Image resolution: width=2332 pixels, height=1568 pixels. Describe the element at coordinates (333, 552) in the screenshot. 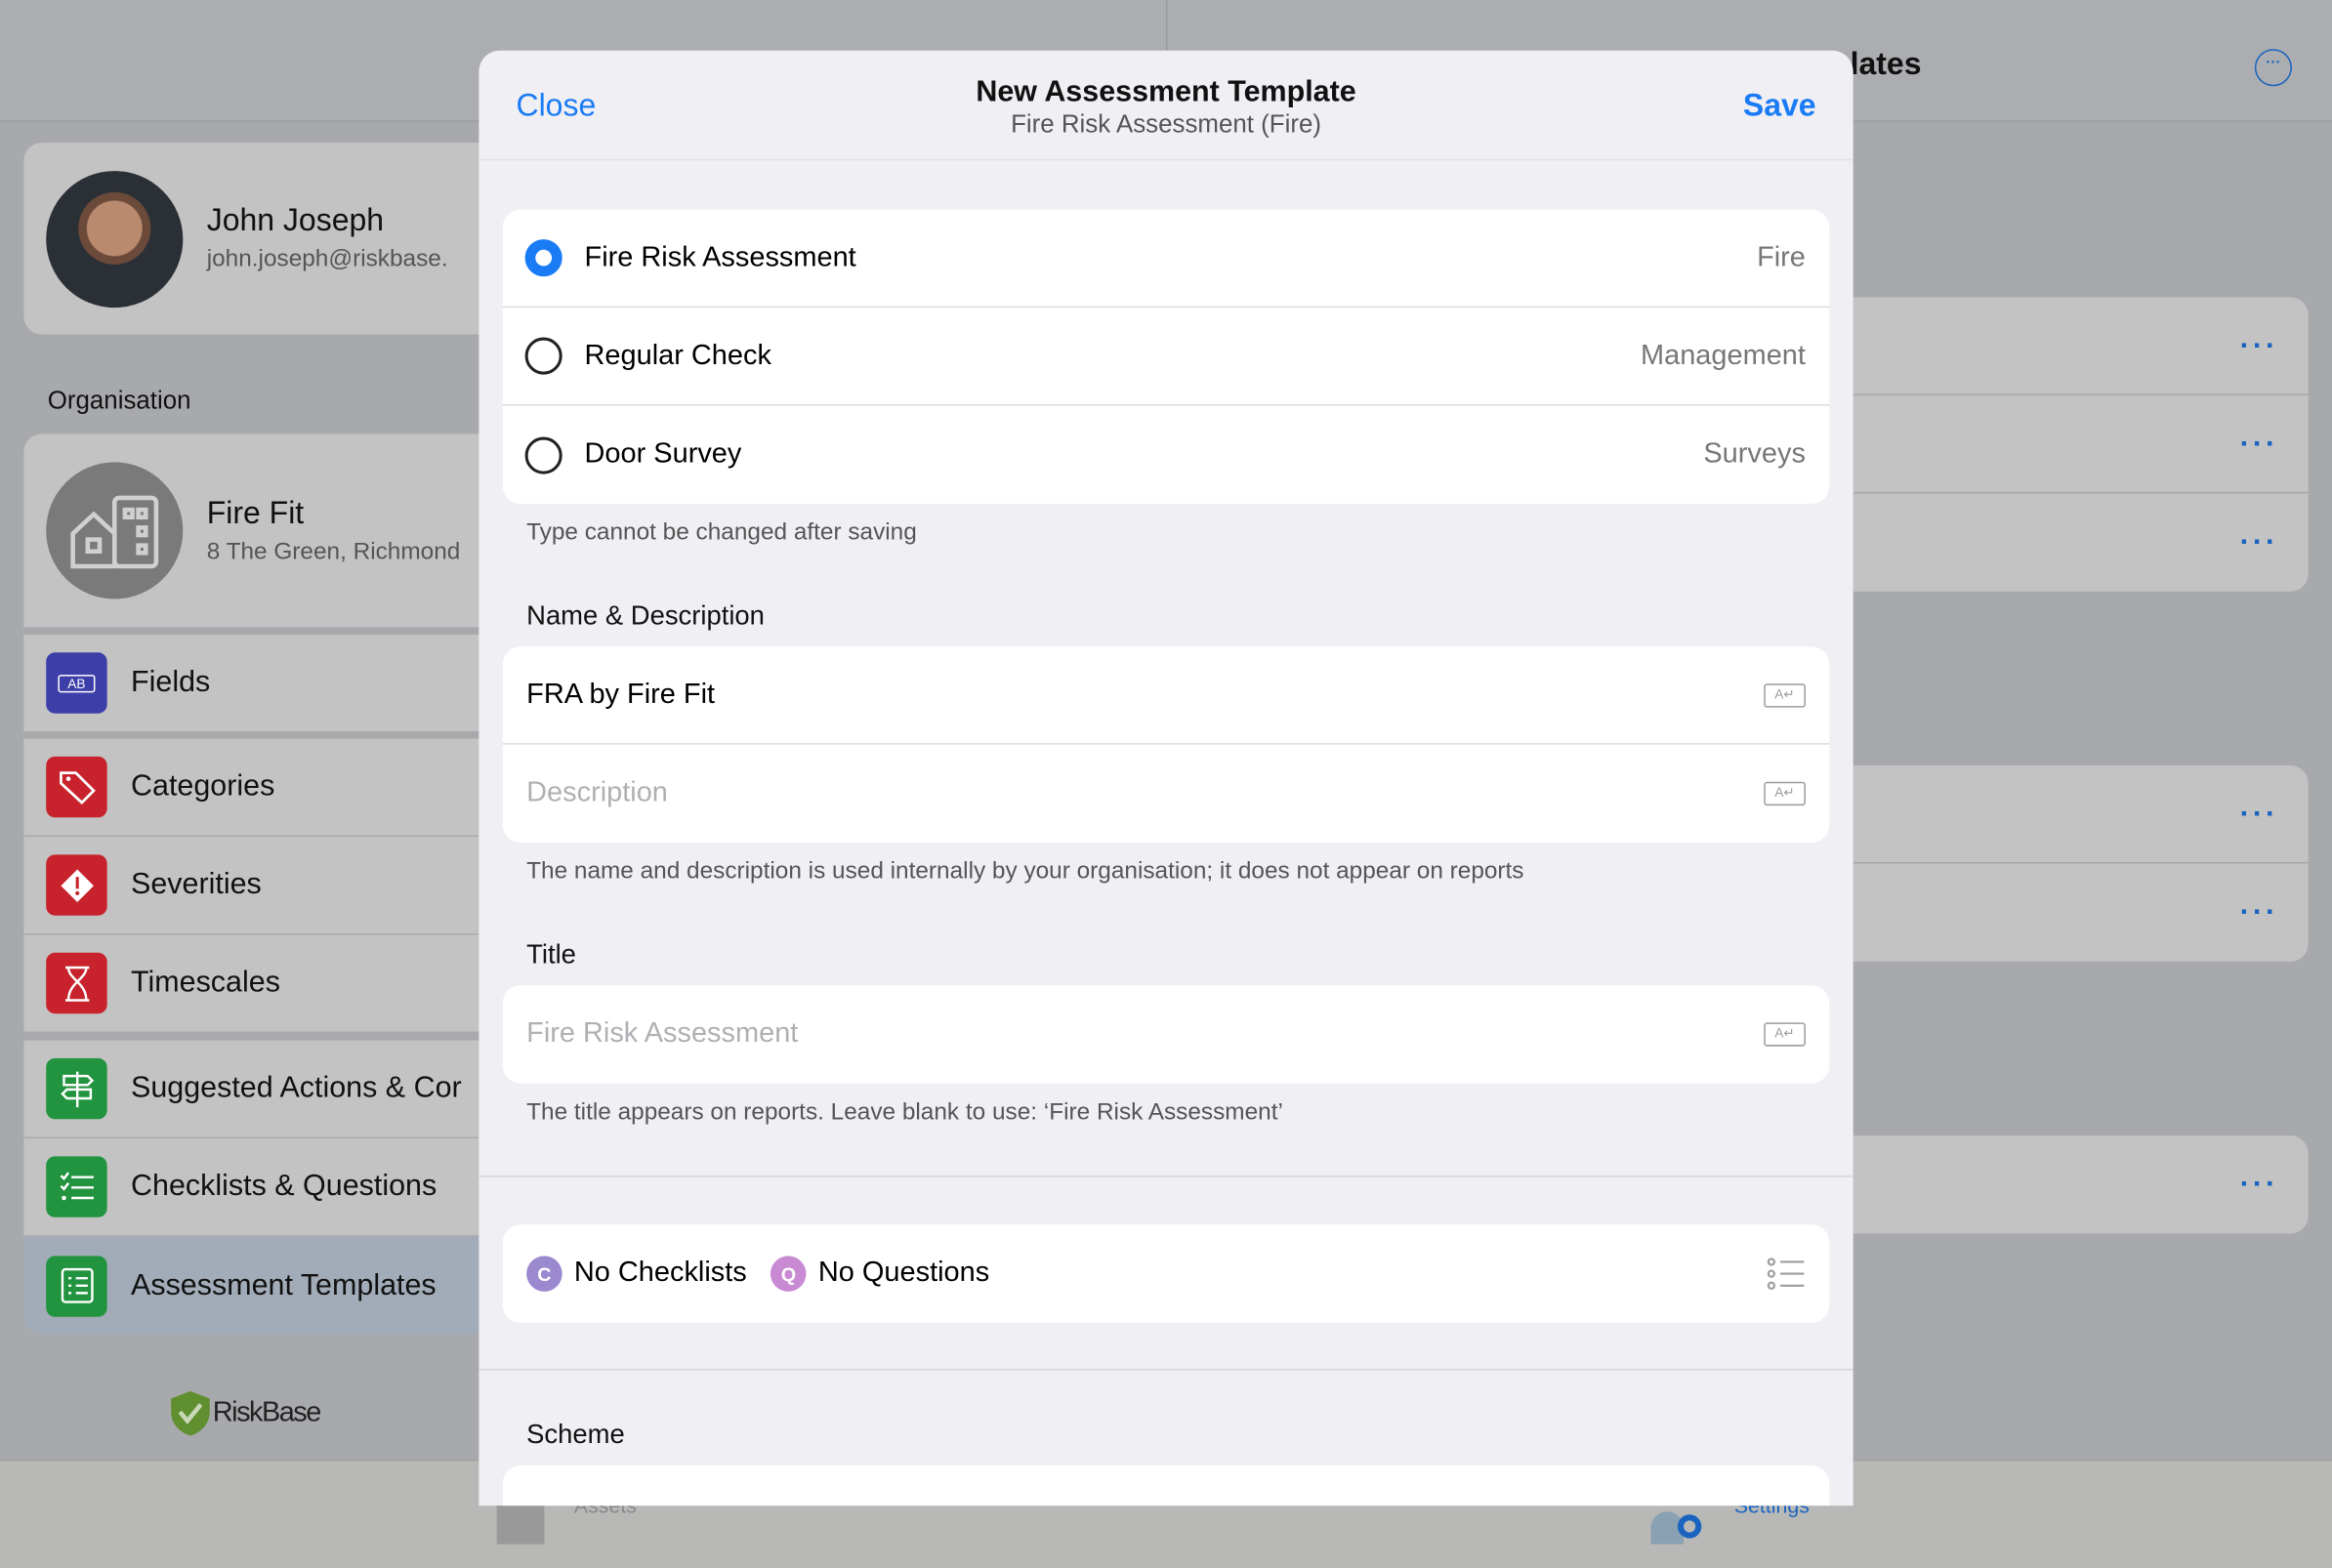

I see `organisation-address: 8 The Green, Richmond` at that location.